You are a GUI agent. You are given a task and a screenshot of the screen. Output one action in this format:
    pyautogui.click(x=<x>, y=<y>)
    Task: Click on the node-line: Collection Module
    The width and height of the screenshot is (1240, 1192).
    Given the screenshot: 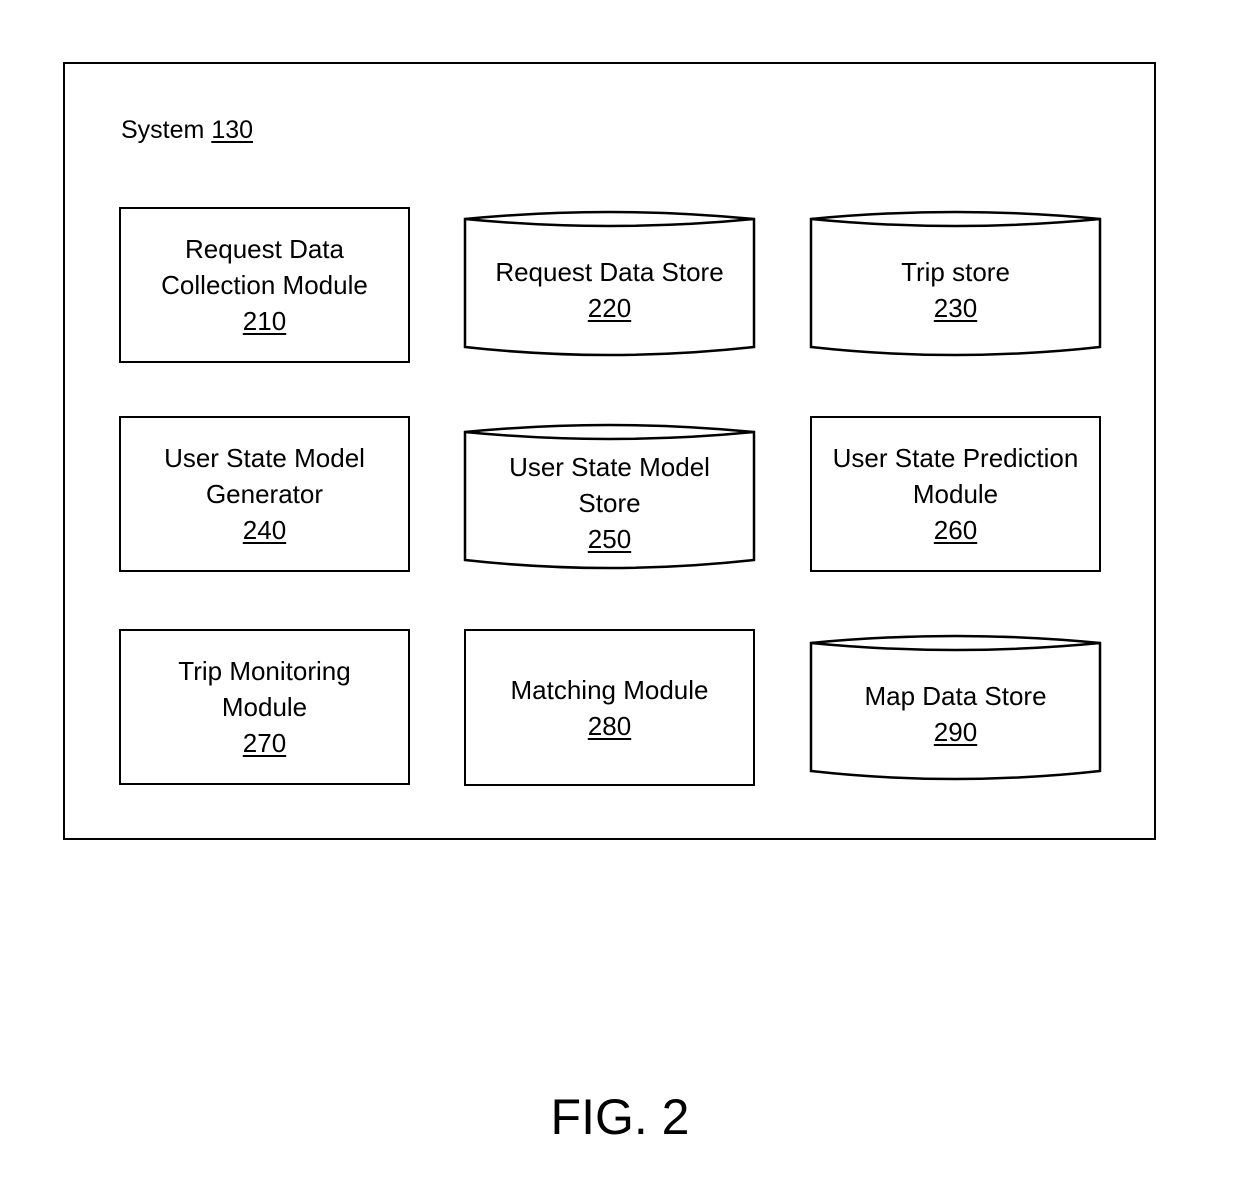 What is the action you would take?
    pyautogui.click(x=264, y=285)
    